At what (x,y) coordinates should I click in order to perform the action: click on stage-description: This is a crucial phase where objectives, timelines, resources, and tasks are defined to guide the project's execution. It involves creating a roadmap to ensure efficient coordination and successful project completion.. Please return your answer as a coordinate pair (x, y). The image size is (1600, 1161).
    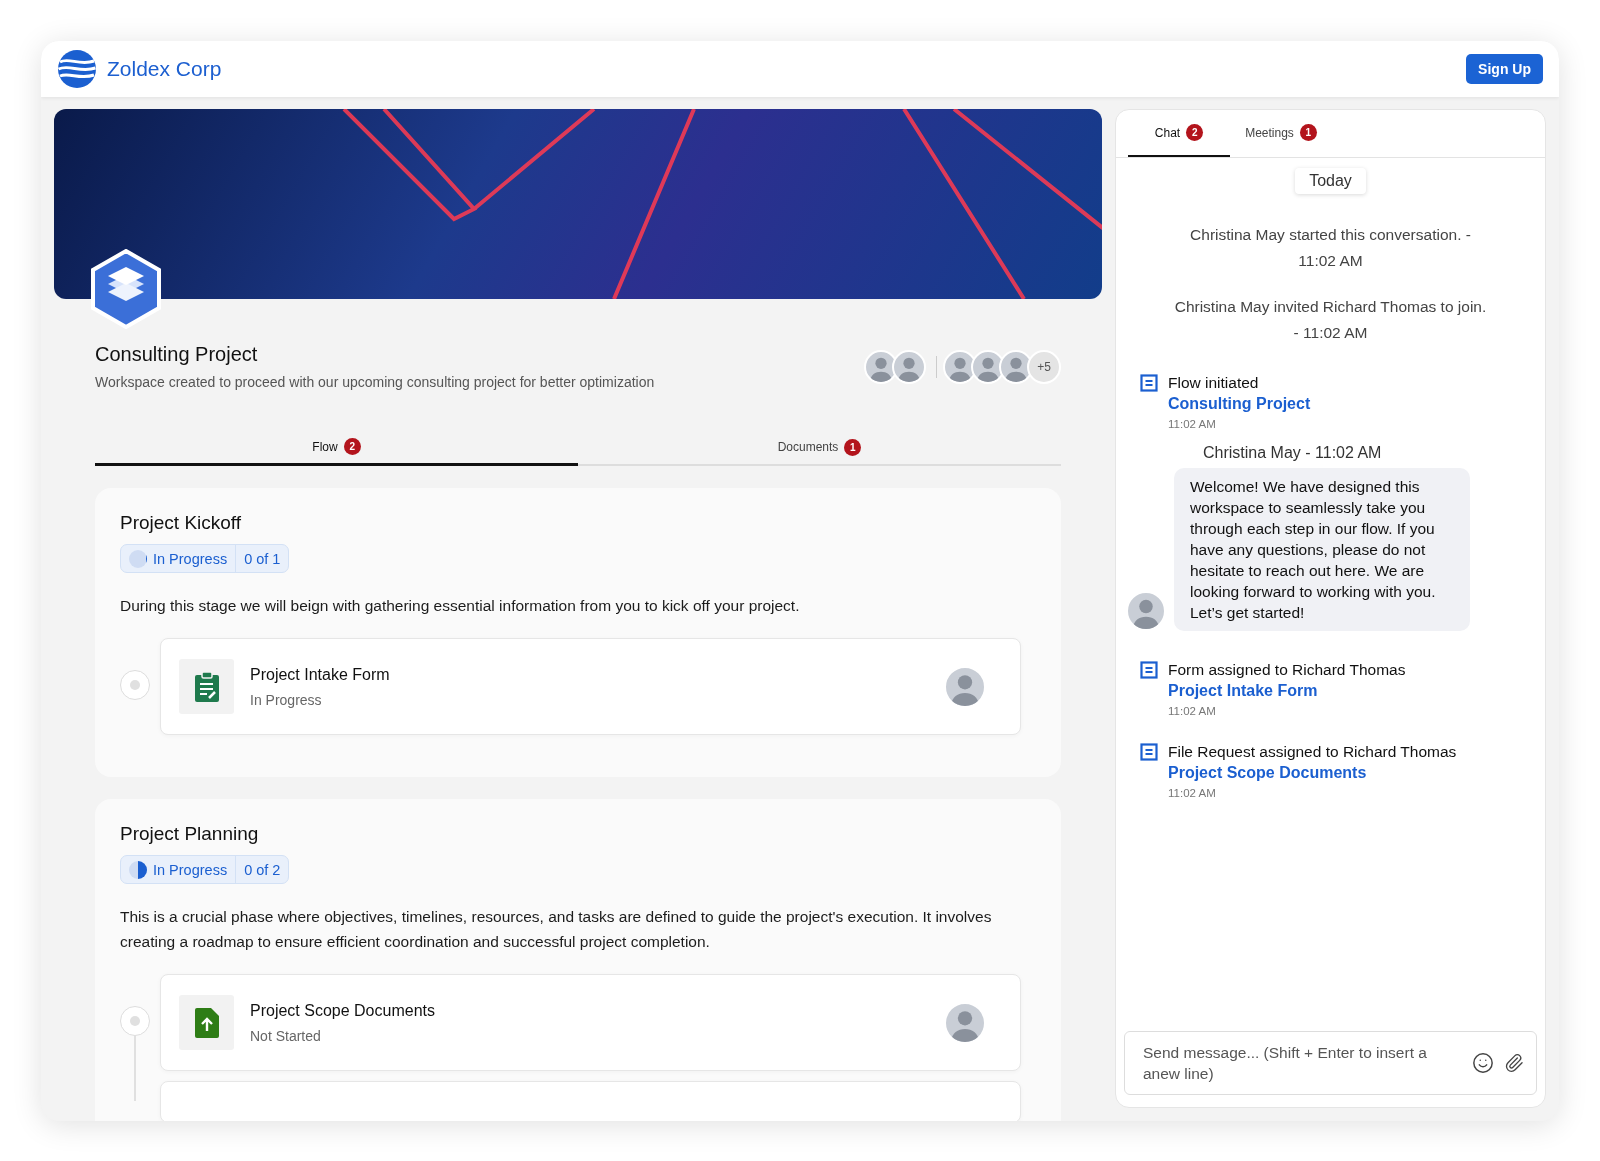
    Looking at the image, I should click on (556, 929).